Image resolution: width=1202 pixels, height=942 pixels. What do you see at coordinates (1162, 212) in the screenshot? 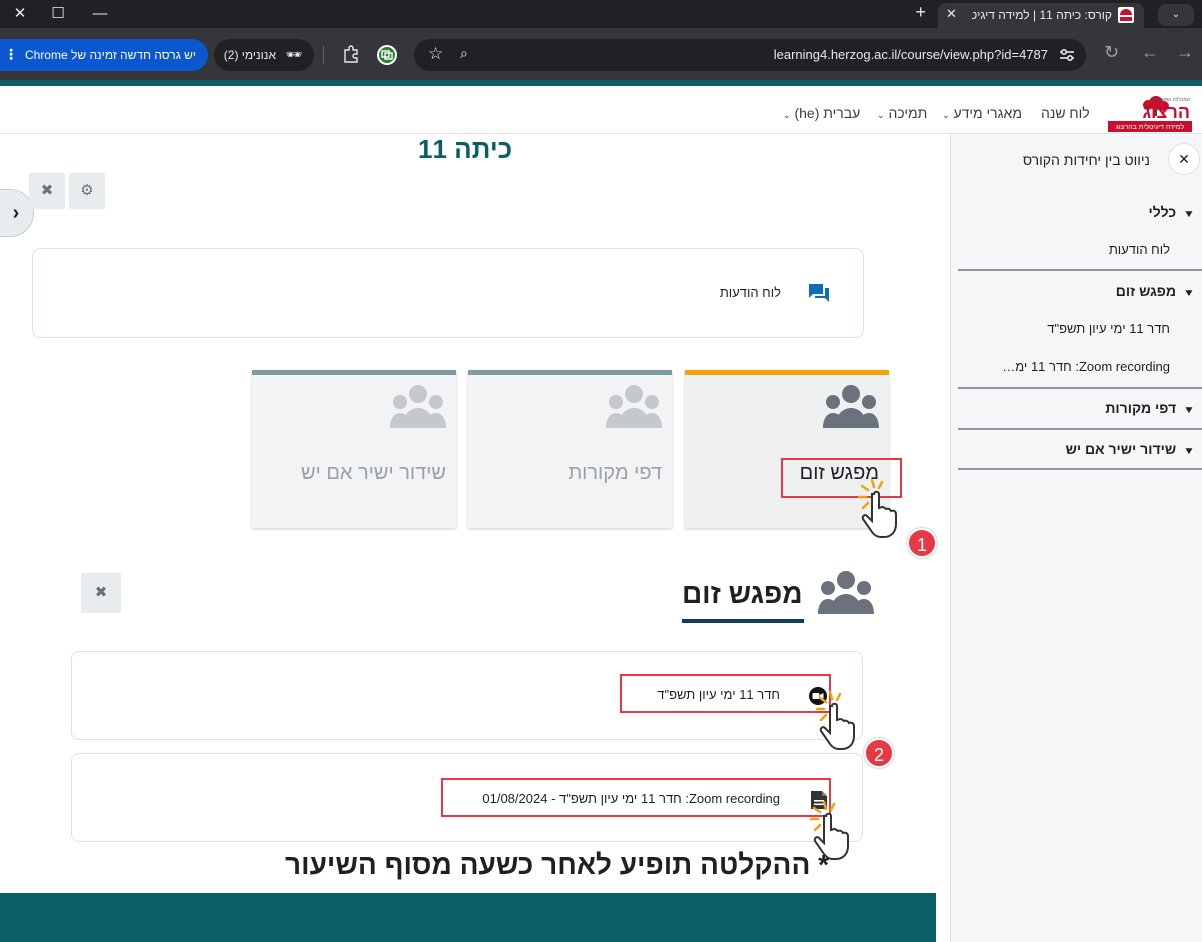
I see `section-general-label: כללי` at bounding box center [1162, 212].